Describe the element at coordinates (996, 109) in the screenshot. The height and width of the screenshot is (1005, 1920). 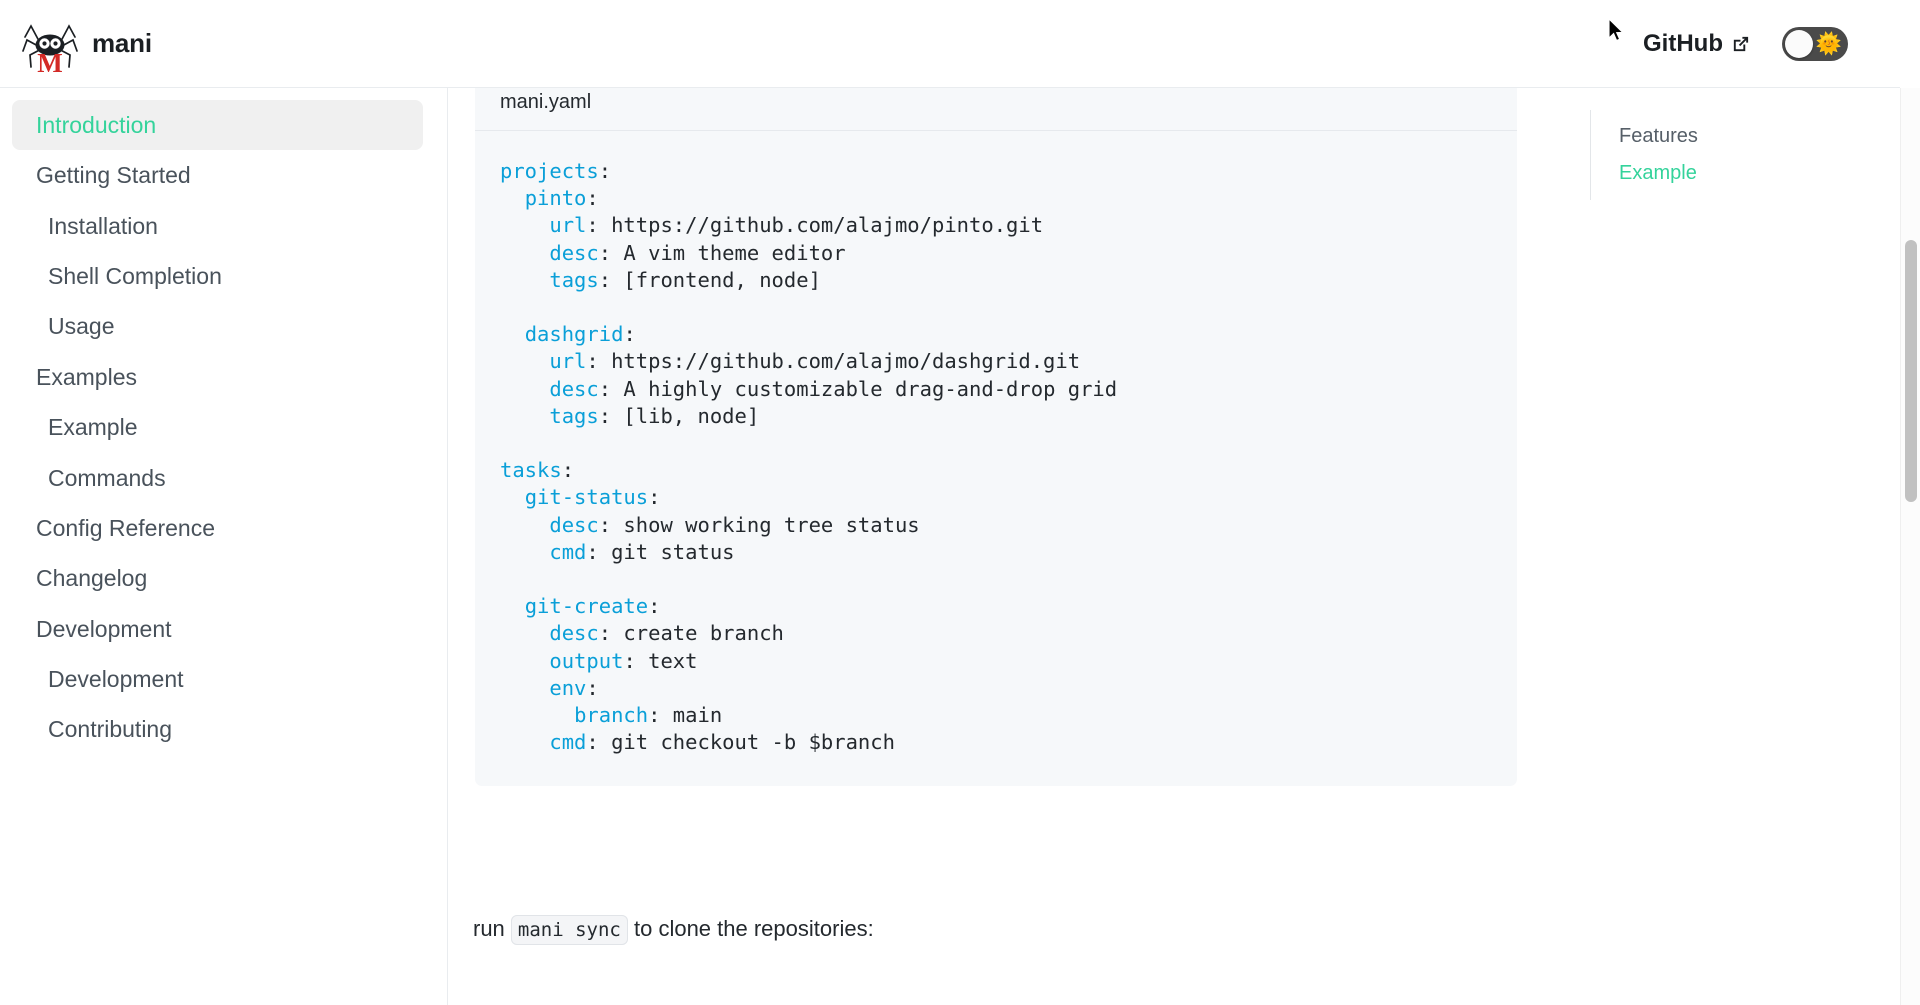
I see `code-block-filename: mani.yaml` at that location.